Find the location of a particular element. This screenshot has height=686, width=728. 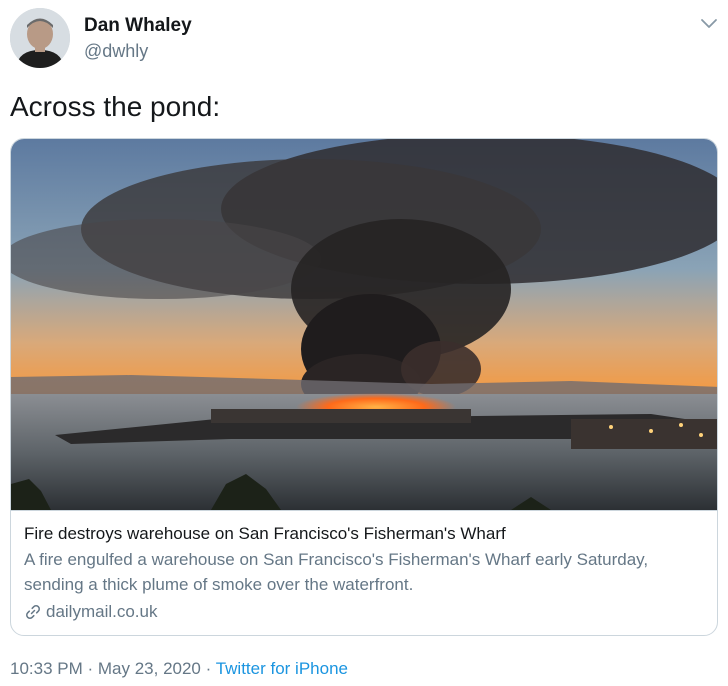

author-handle: @dwhly is located at coordinates (116, 51).